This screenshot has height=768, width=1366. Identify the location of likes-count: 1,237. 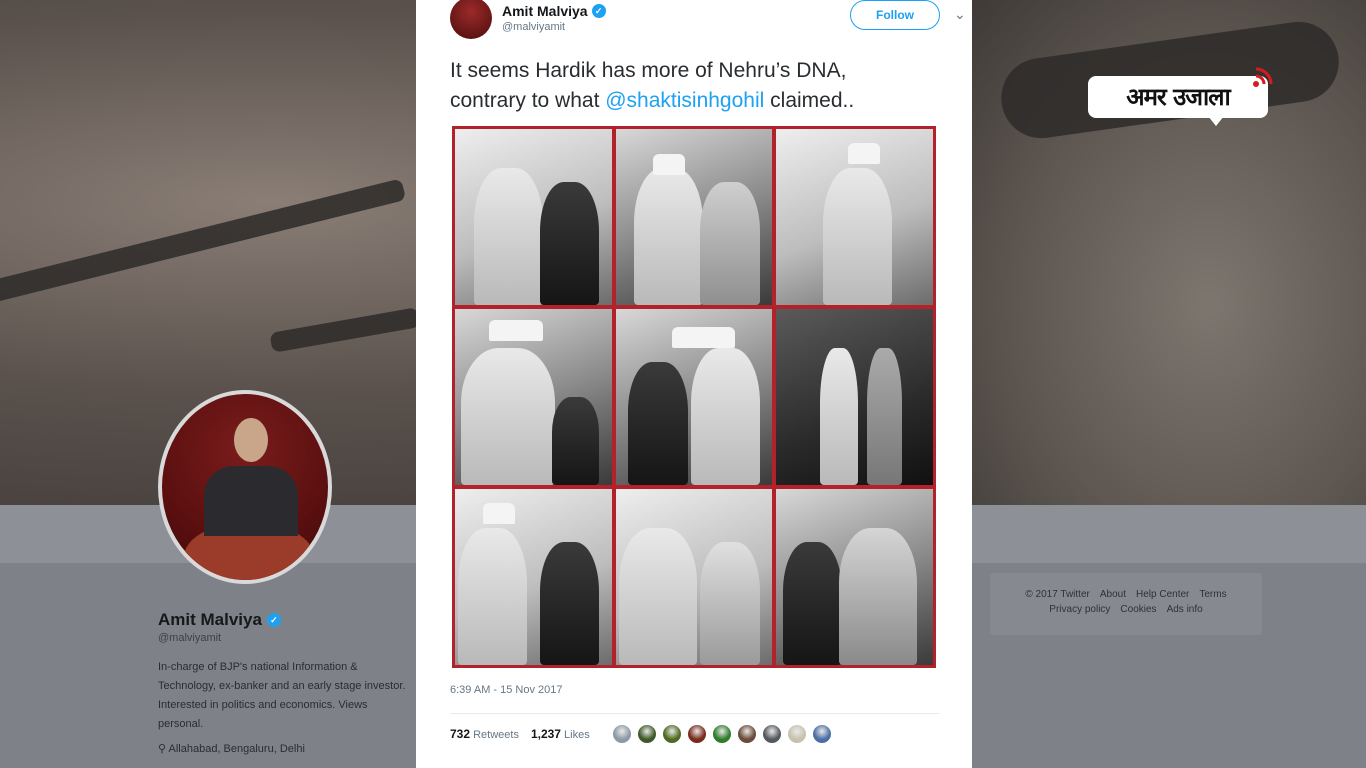
(545, 734).